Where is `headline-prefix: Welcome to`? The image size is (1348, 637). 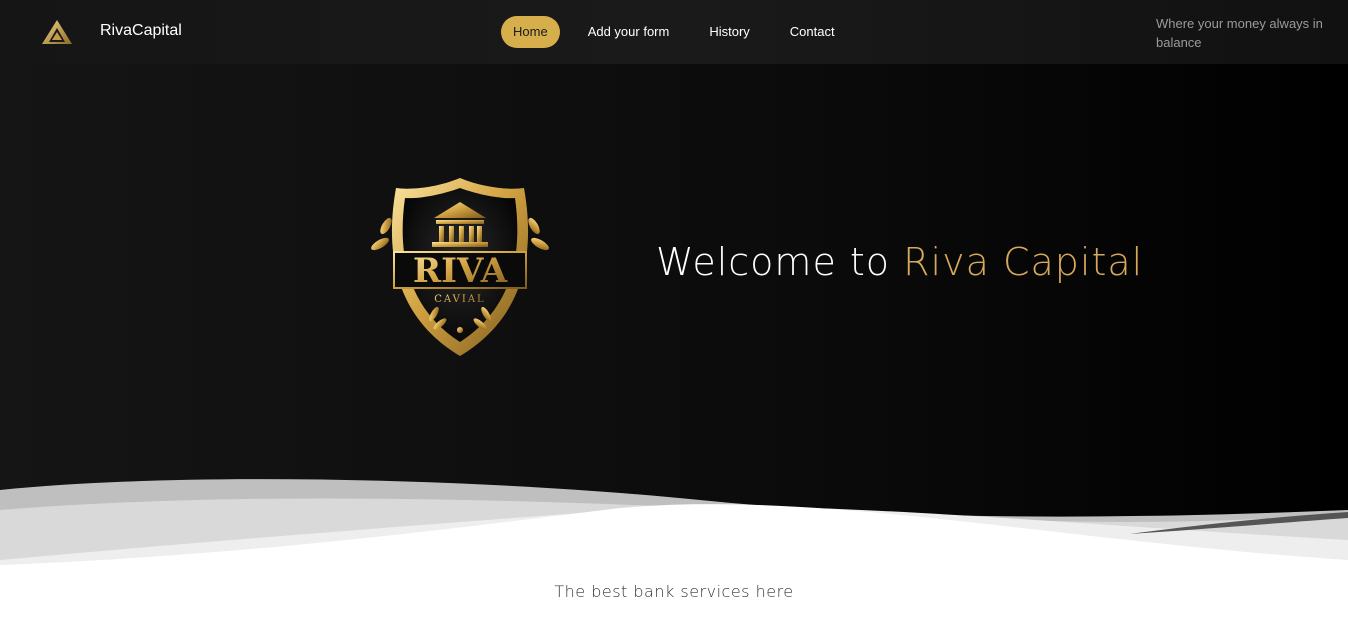 headline-prefix: Welcome to is located at coordinates (773, 262).